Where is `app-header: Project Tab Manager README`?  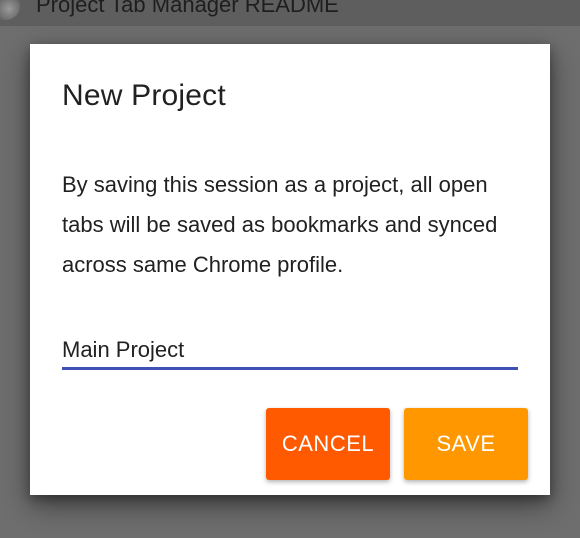 app-header: Project Tab Manager README is located at coordinates (290, 13).